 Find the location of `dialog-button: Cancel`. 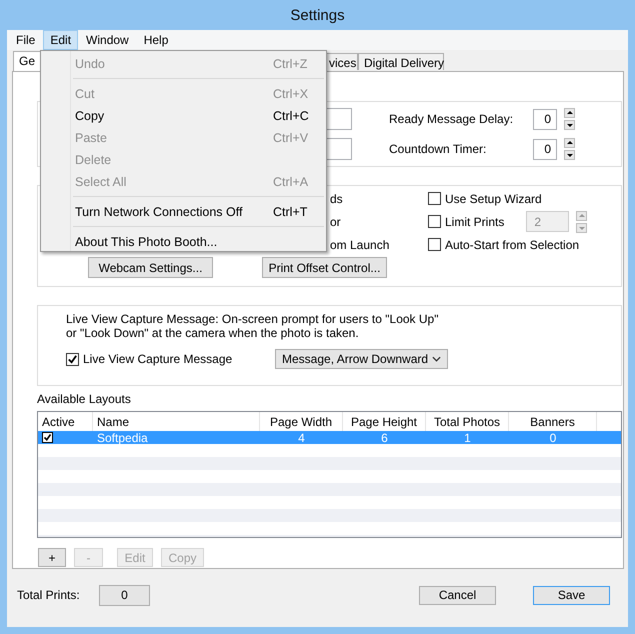

dialog-button: Cancel is located at coordinates (457, 595).